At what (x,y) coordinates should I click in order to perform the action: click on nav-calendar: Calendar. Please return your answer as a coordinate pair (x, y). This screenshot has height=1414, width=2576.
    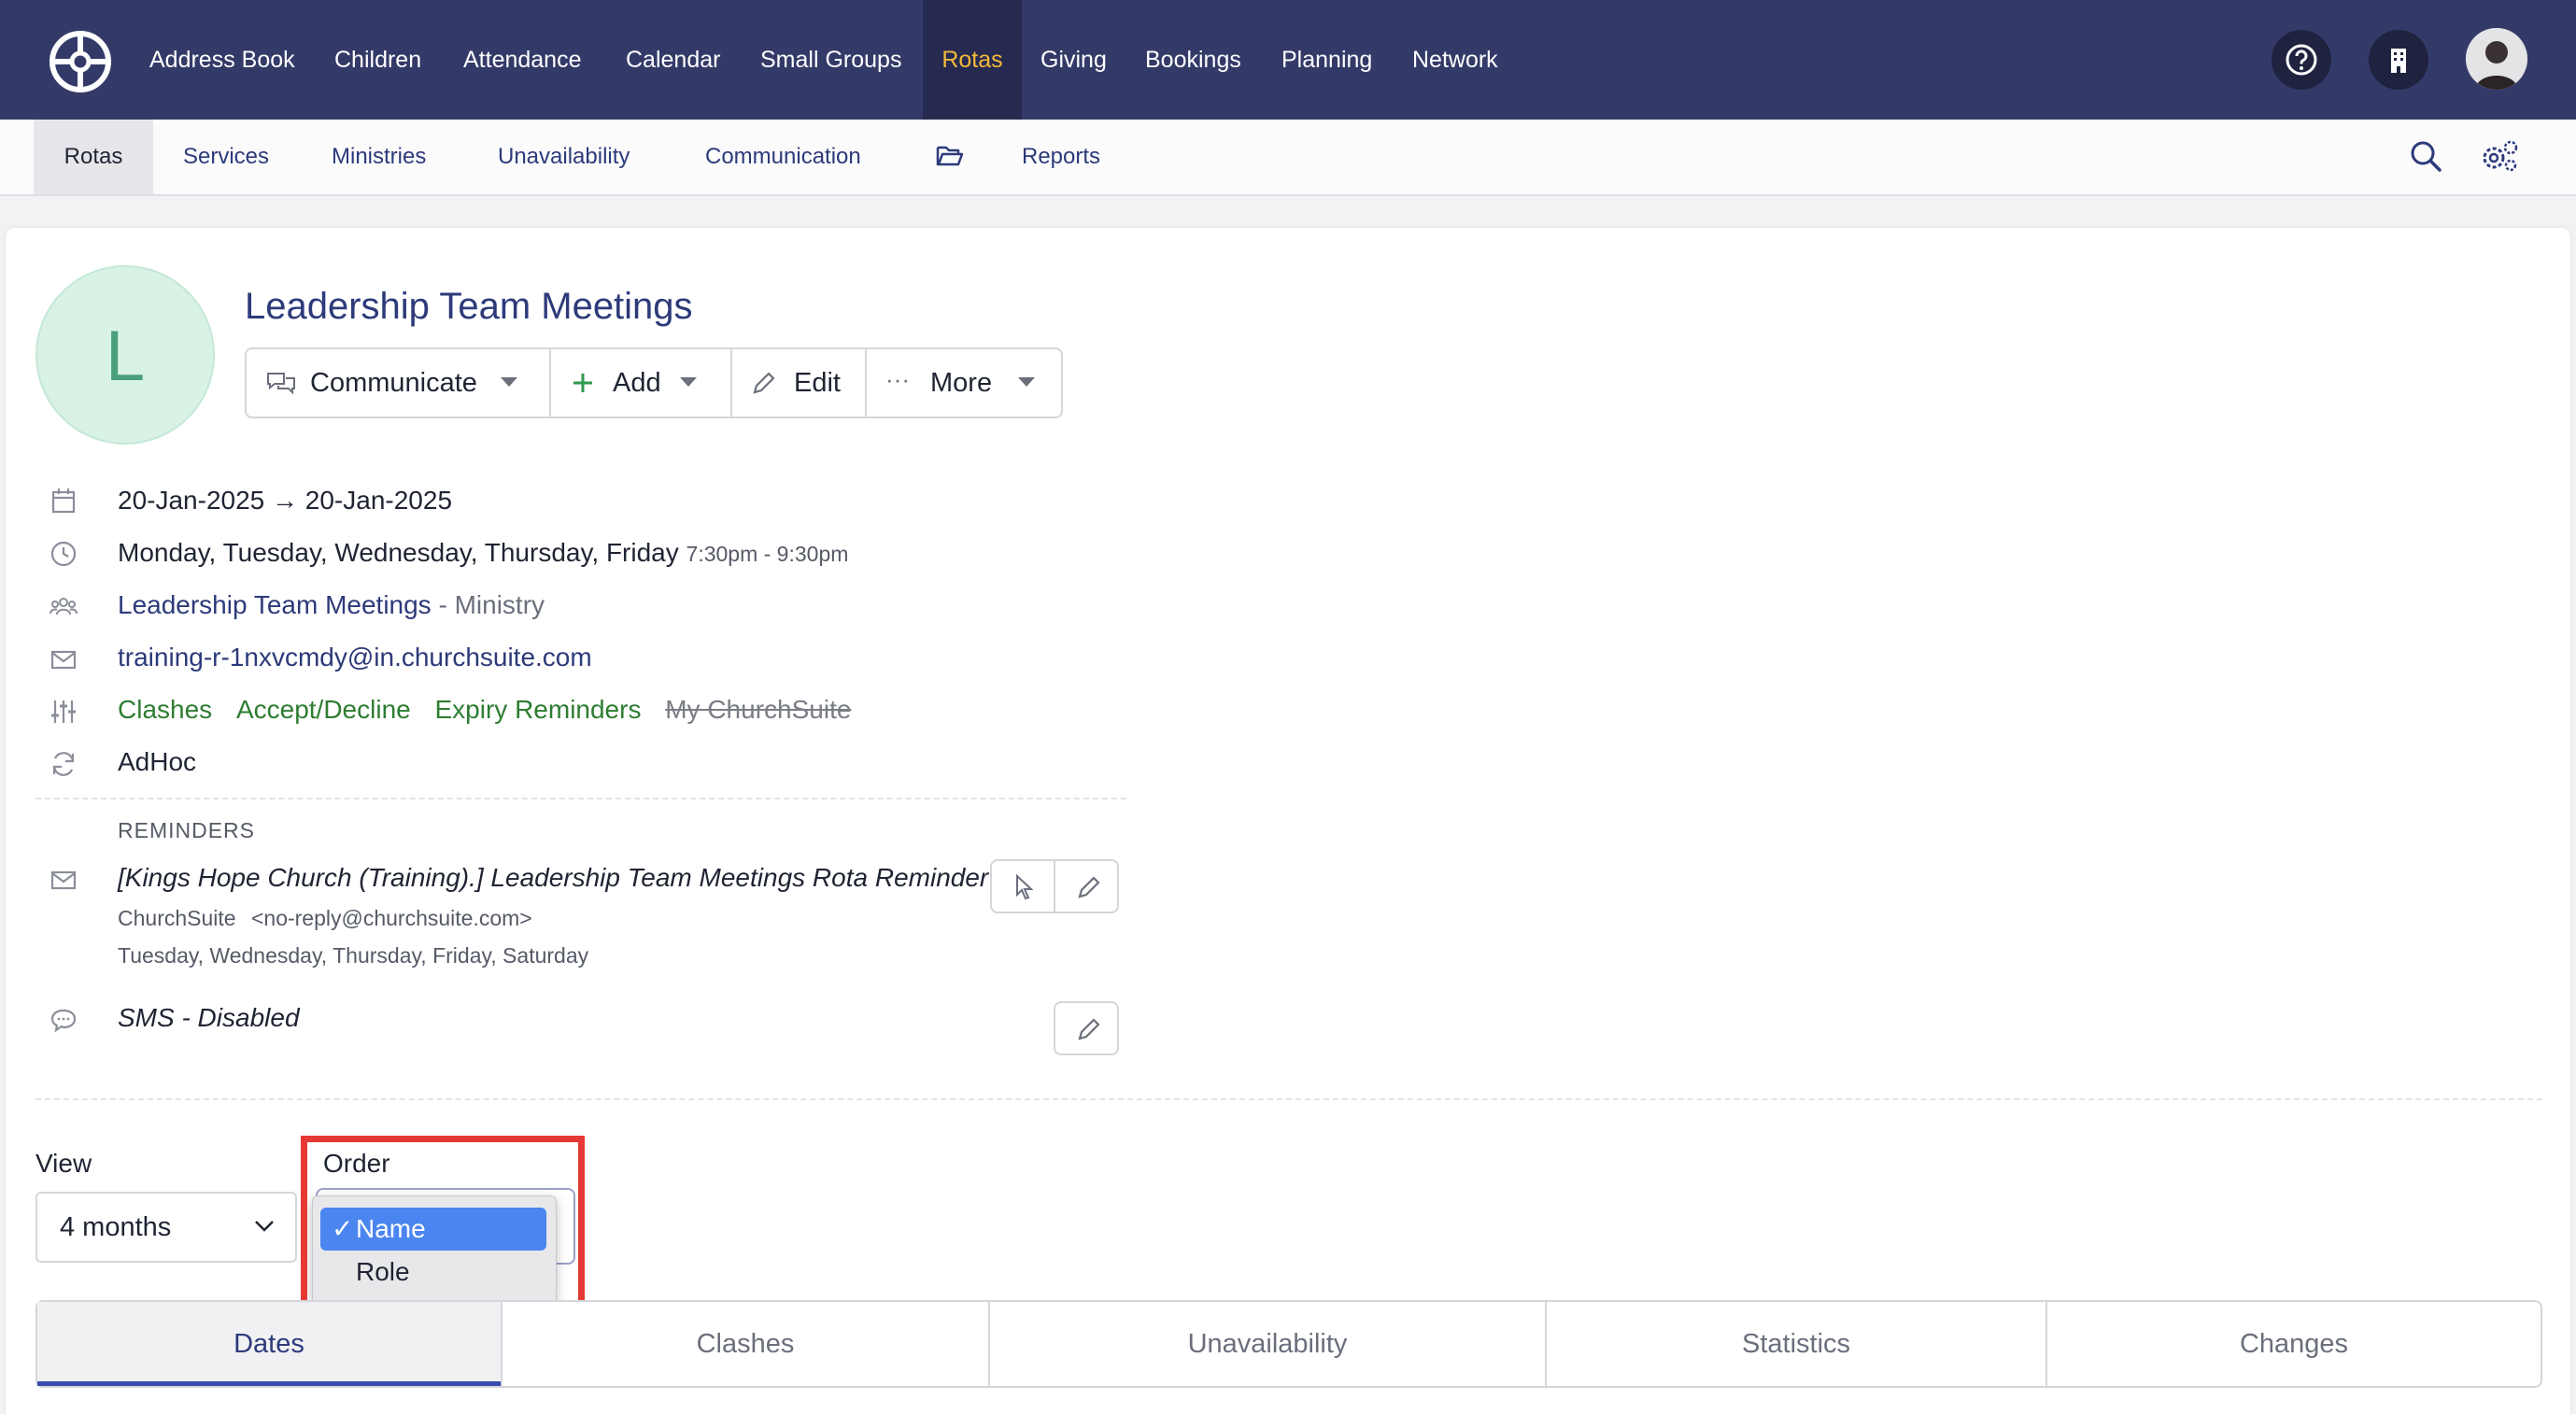
    Looking at the image, I should click on (673, 60).